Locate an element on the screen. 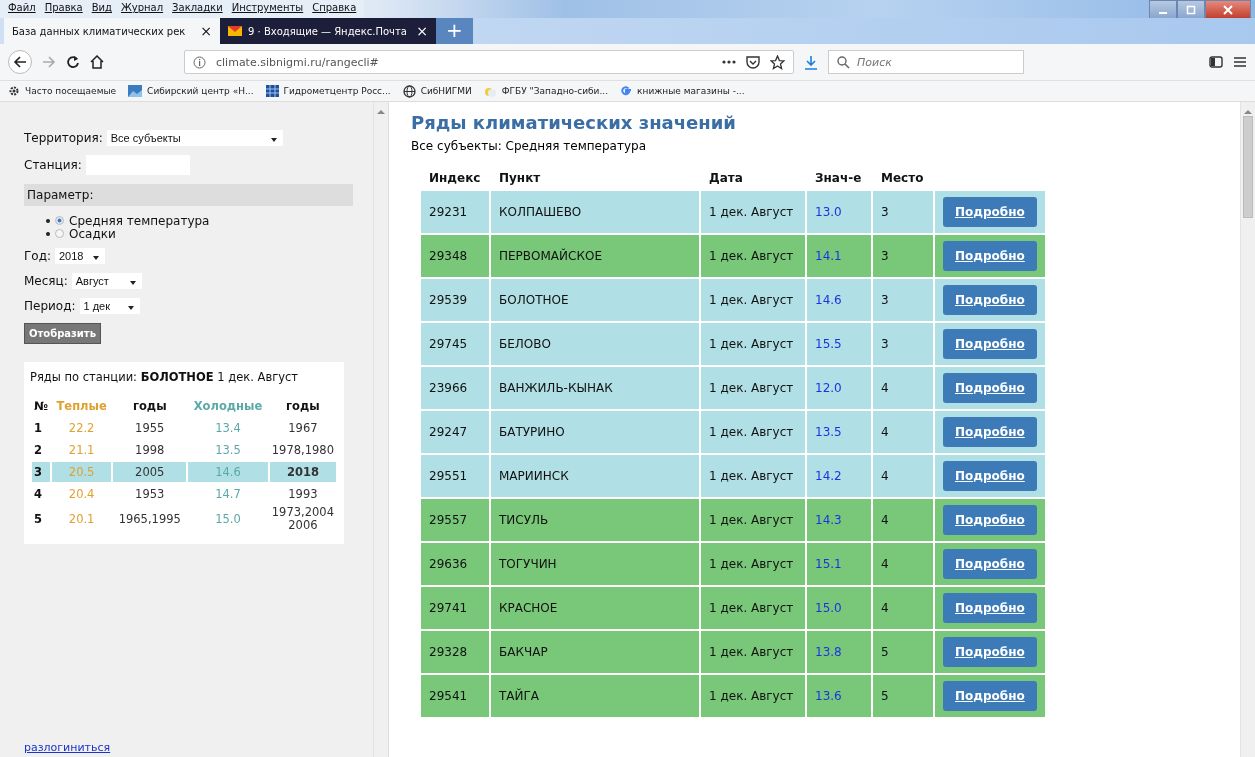  new-tab-button: + is located at coordinates (454, 31).